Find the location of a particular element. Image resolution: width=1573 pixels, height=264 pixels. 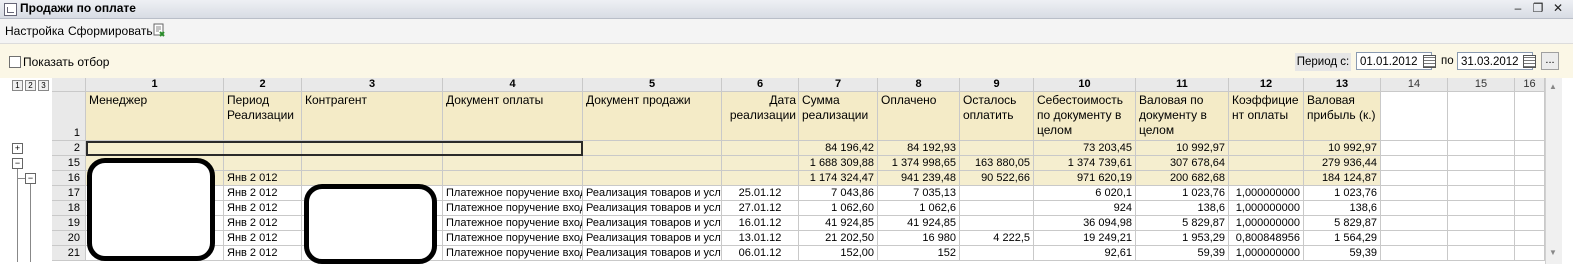

row-number: 2 is located at coordinates (69, 148).